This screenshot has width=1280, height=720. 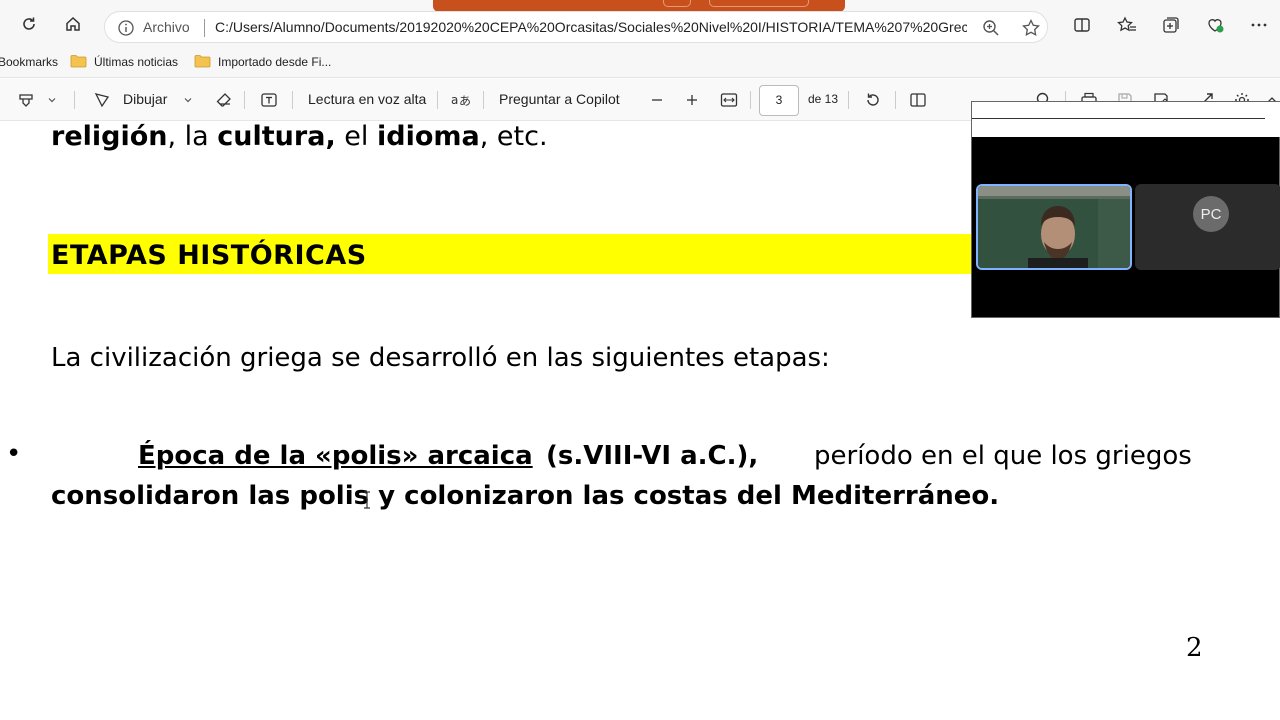 What do you see at coordinates (269, 100) in the screenshot?
I see `text-box-icon` at bounding box center [269, 100].